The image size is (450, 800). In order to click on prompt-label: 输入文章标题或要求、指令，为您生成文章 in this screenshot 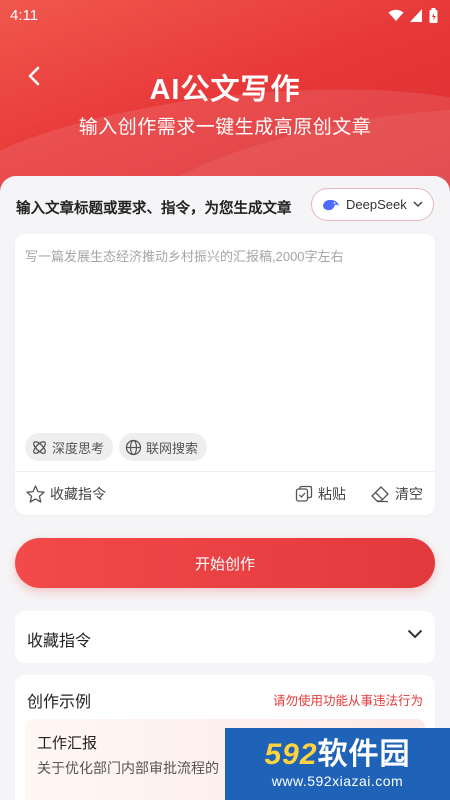, I will do `click(154, 209)`.